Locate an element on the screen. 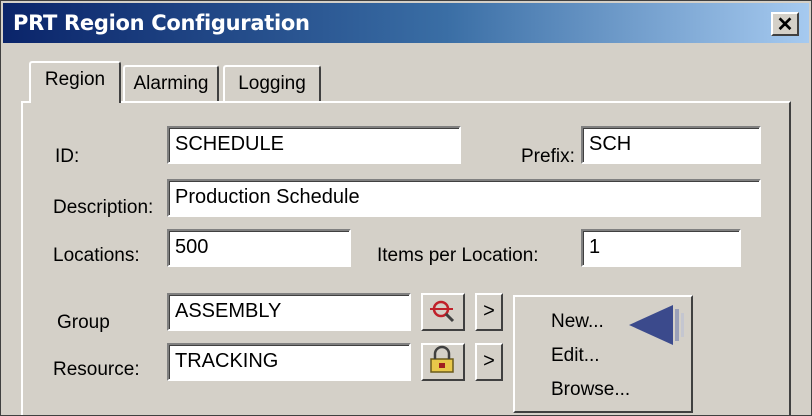  id-label: ID: is located at coordinates (67, 156).